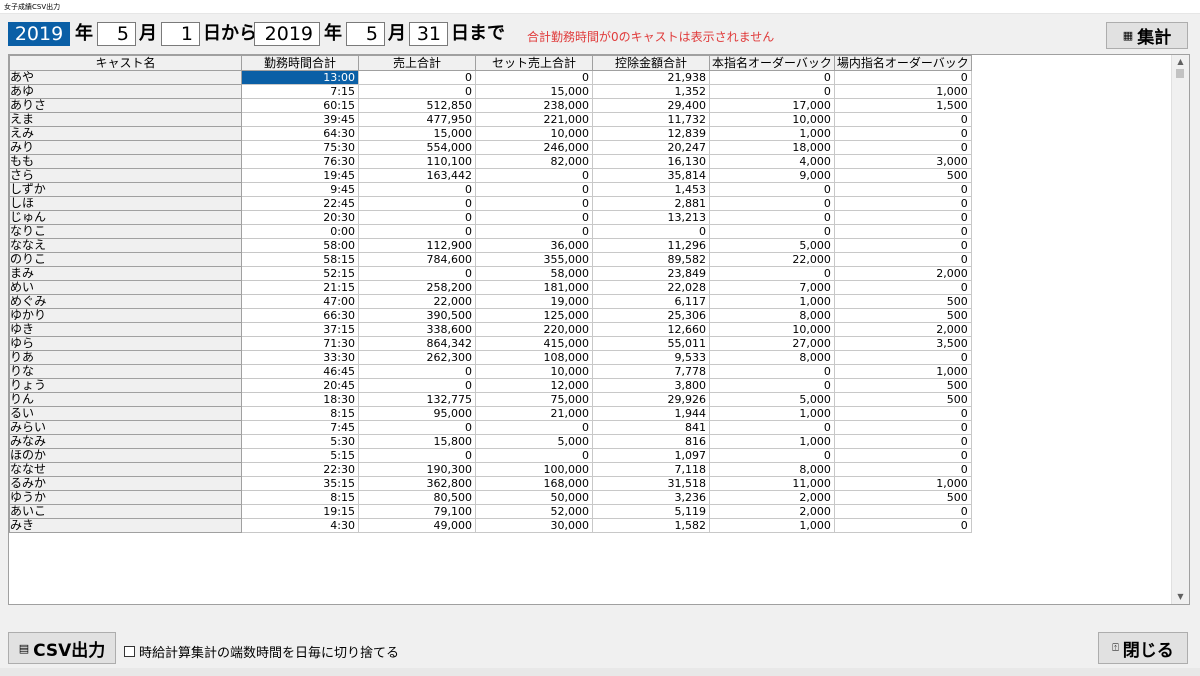 This screenshot has height=676, width=1200. What do you see at coordinates (300, 301) in the screenshot?
I see `table-cell: 47:00` at bounding box center [300, 301].